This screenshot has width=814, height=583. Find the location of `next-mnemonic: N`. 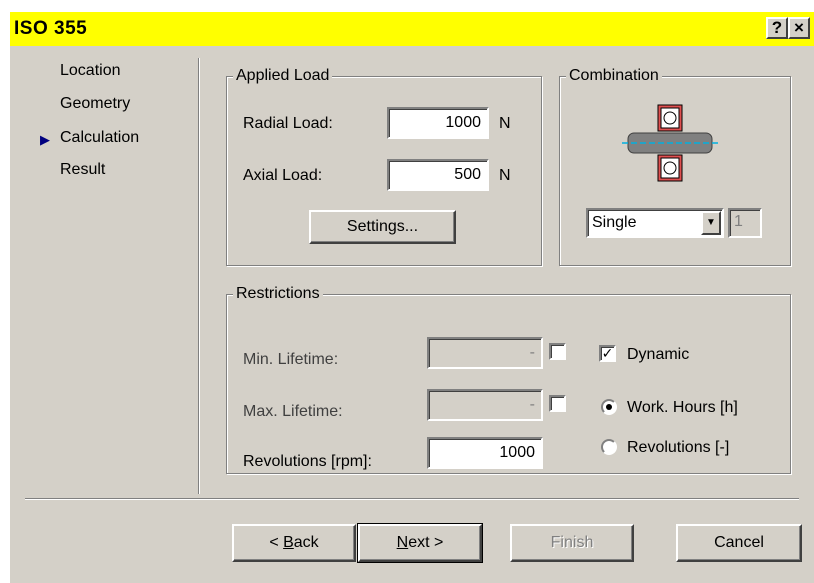

next-mnemonic: N is located at coordinates (402, 542).